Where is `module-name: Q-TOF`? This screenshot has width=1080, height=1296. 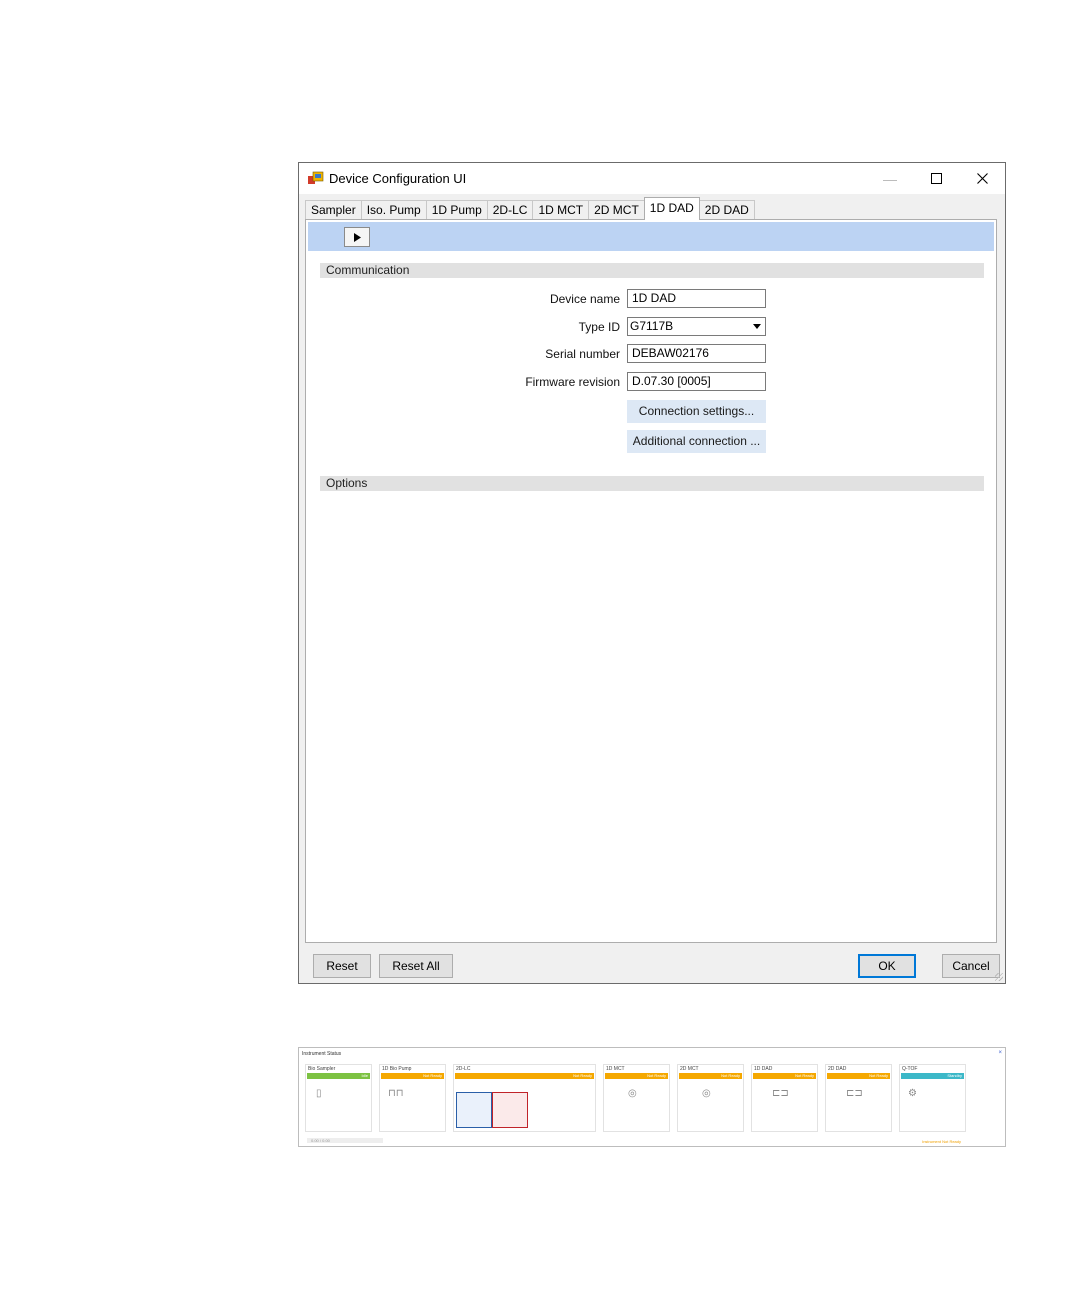
module-name: Q-TOF is located at coordinates (910, 1069).